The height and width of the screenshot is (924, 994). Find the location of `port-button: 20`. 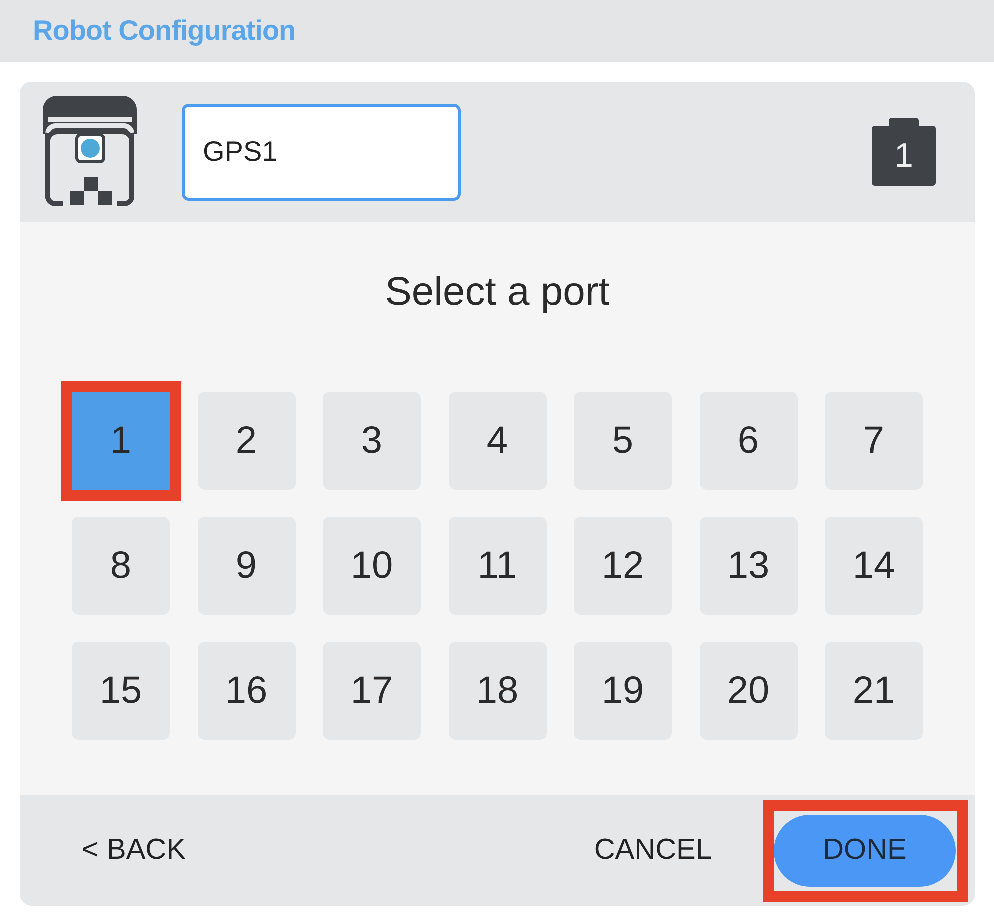

port-button: 20 is located at coordinates (749, 691).